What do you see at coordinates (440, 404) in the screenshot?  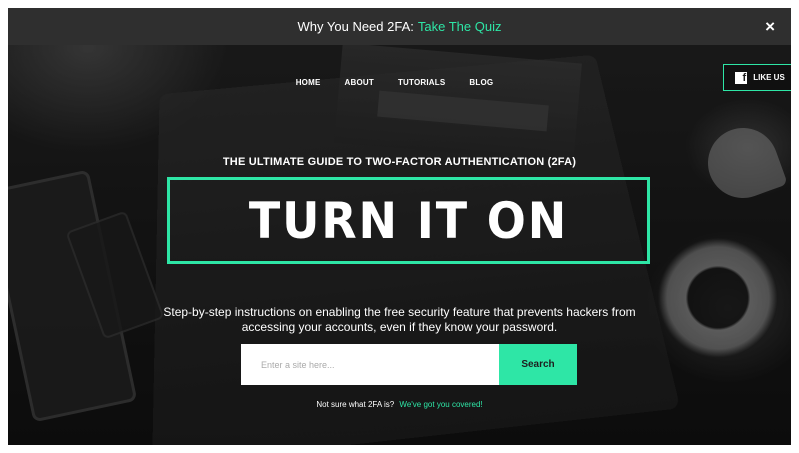 I see `covered-link: We've got you covered!` at bounding box center [440, 404].